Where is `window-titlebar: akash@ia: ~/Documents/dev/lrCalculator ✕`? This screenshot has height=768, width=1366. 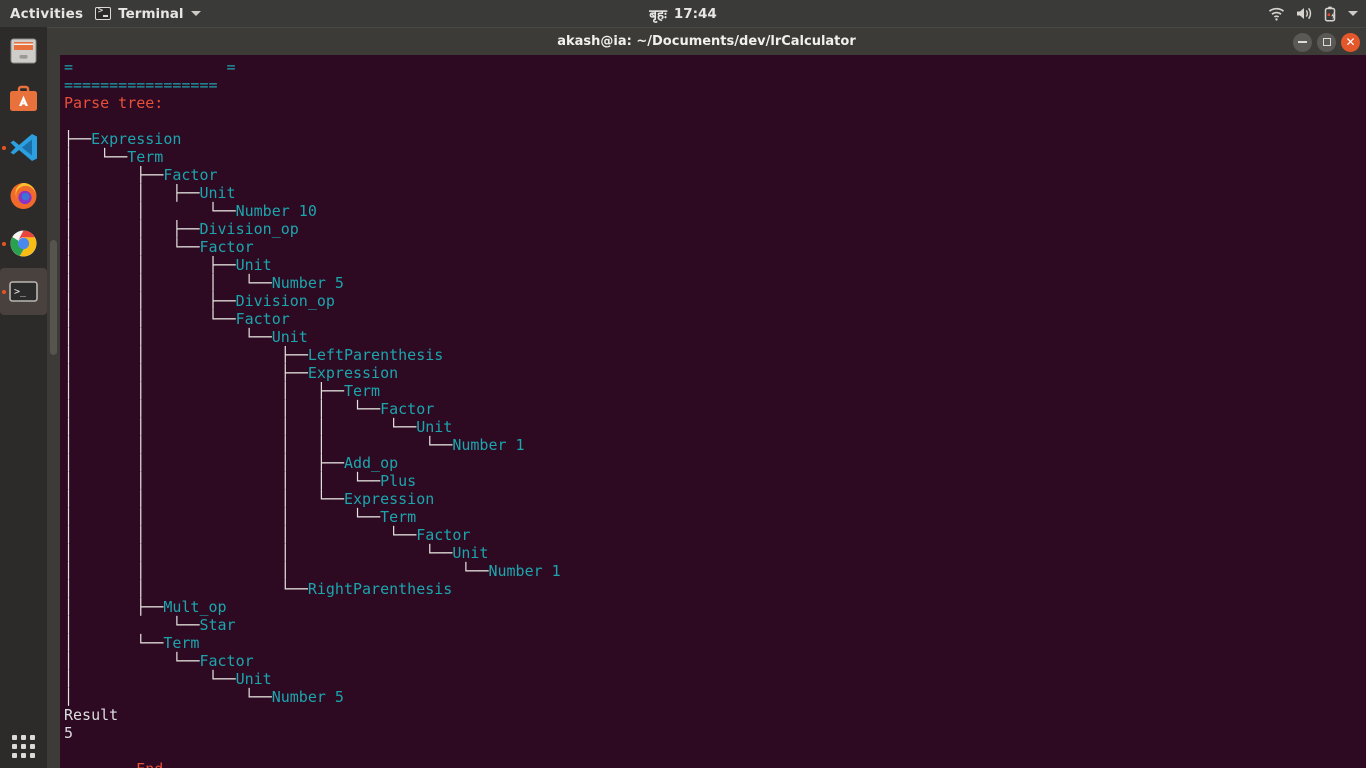 window-titlebar: akash@ia: ~/Documents/dev/lrCalculator ✕ is located at coordinates (706, 41).